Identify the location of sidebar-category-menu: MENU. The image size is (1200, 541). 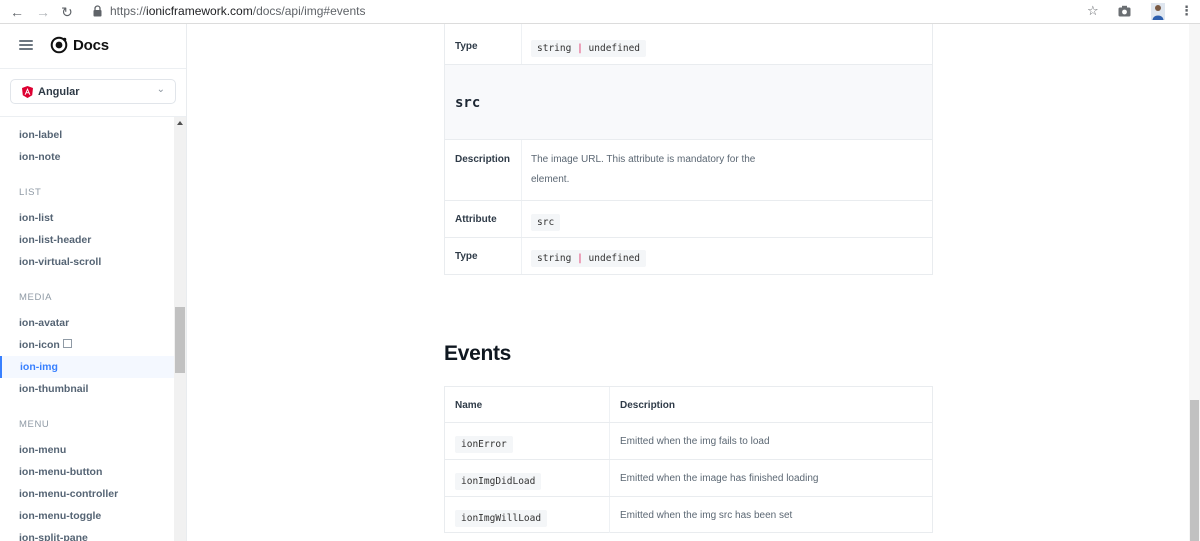
(34, 424).